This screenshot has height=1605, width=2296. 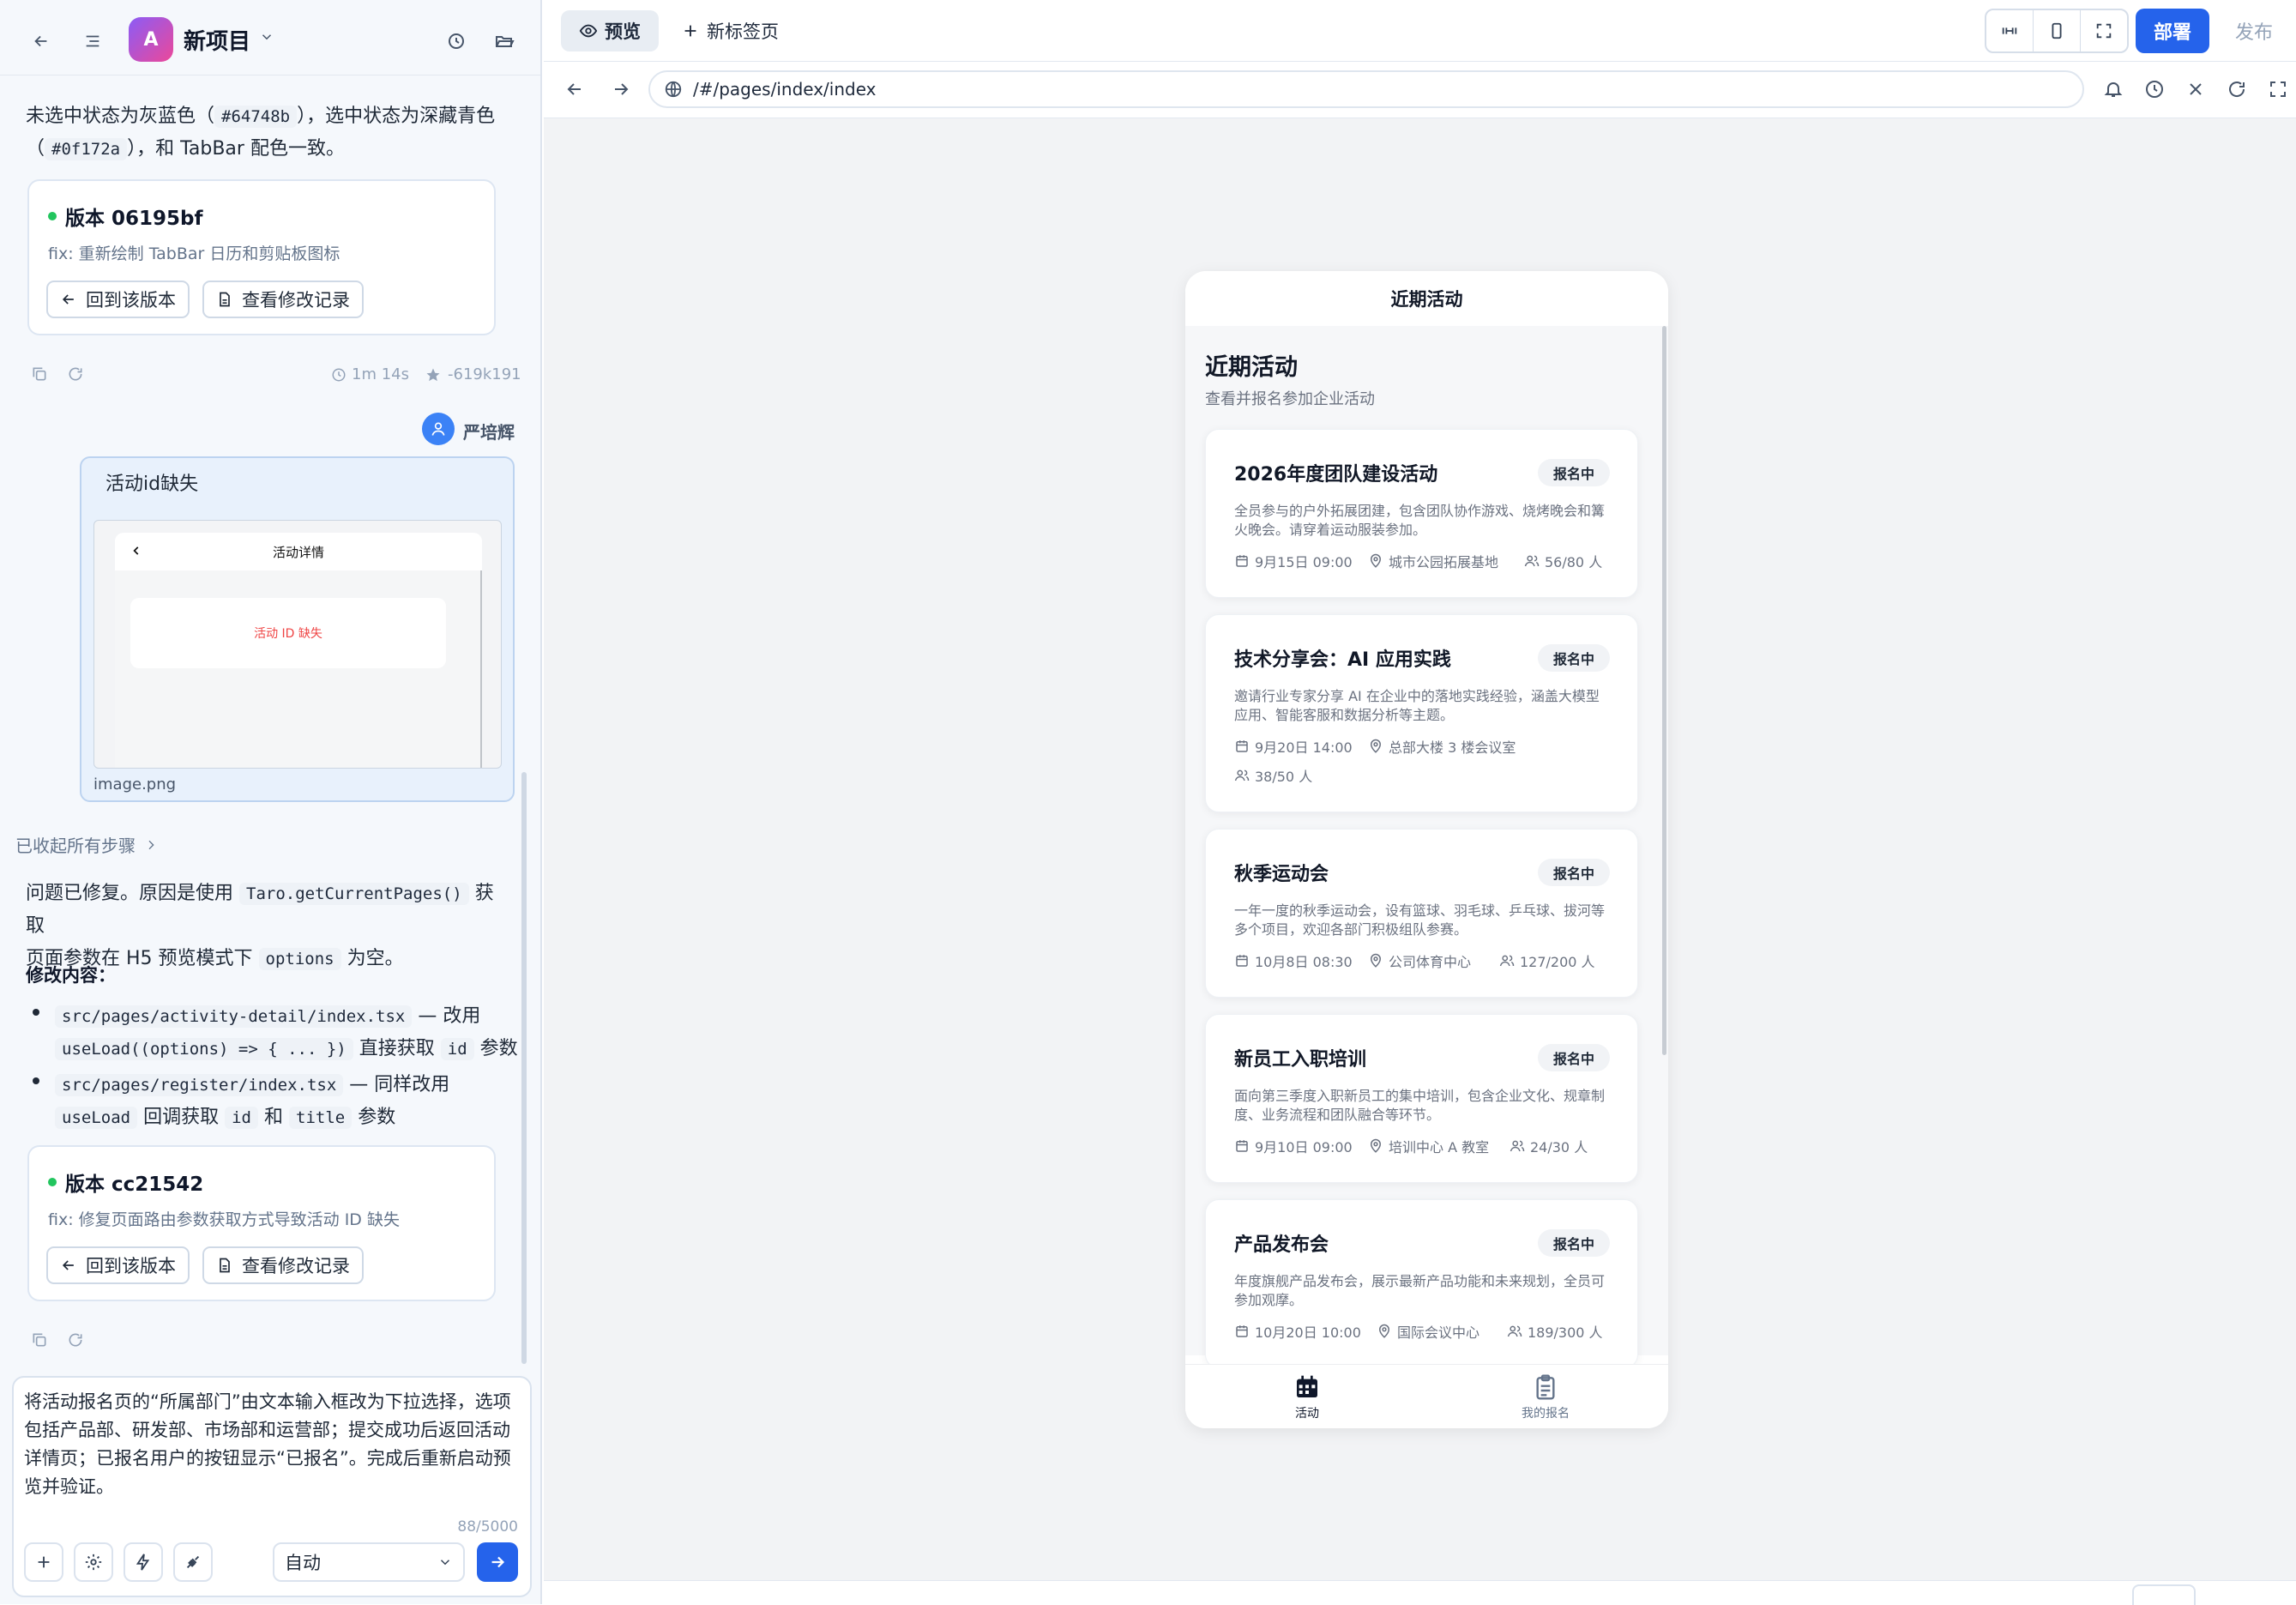 I want to click on mobile-button, so click(x=2057, y=30).